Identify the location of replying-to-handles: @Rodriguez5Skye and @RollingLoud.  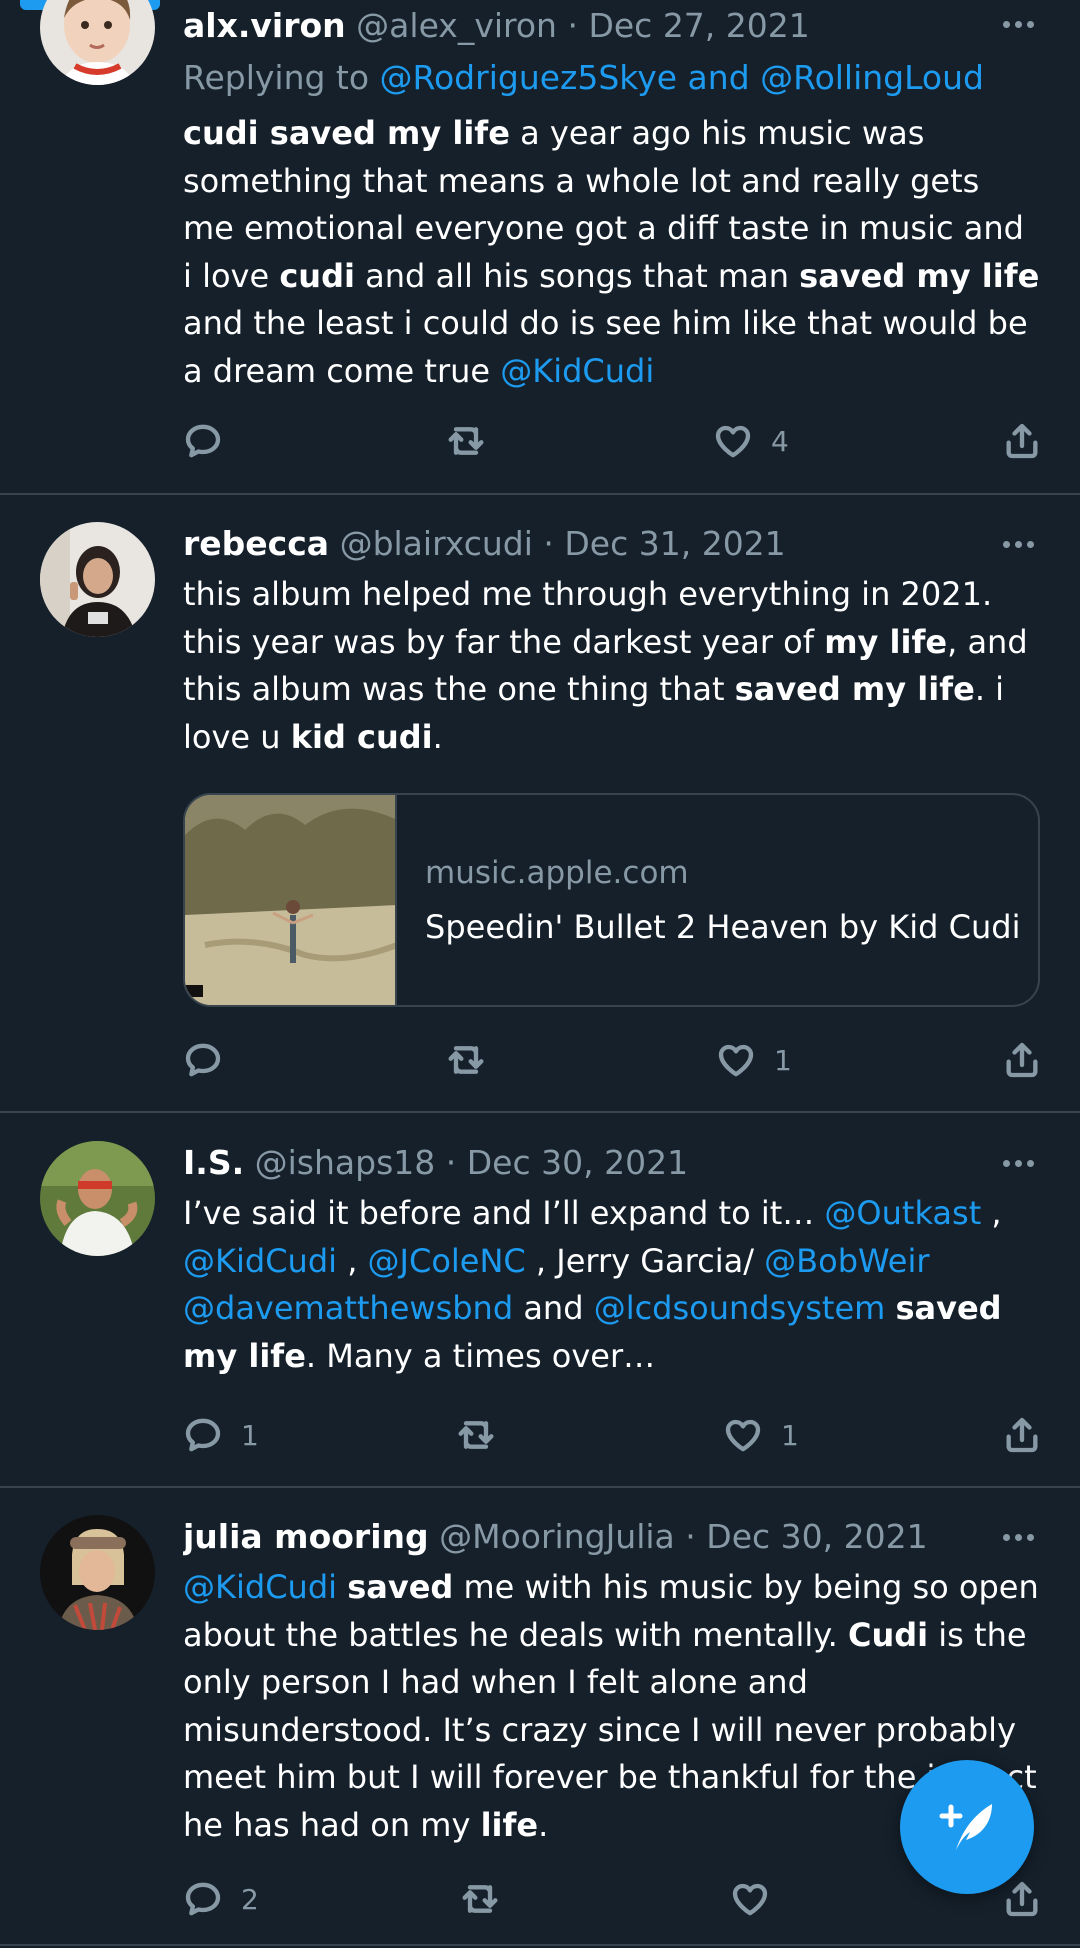
(682, 77).